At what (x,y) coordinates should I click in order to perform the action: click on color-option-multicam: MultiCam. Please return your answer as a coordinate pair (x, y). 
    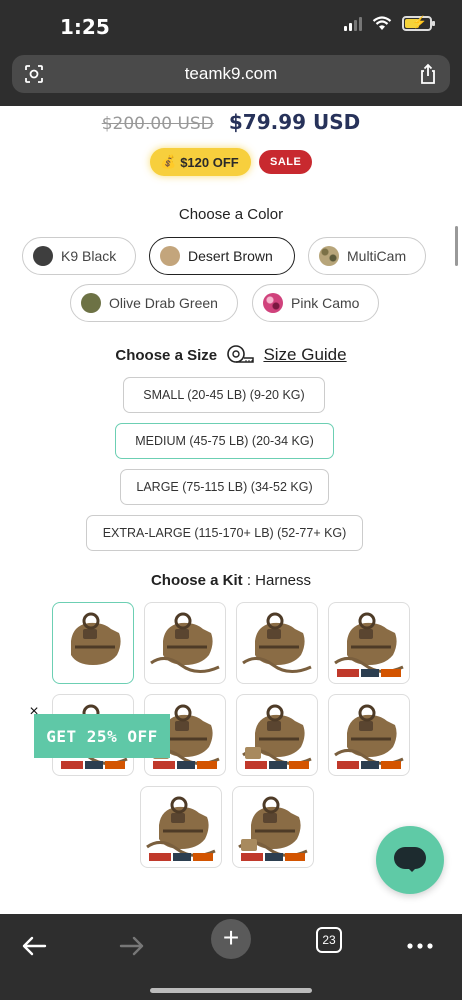
    Looking at the image, I should click on (367, 256).